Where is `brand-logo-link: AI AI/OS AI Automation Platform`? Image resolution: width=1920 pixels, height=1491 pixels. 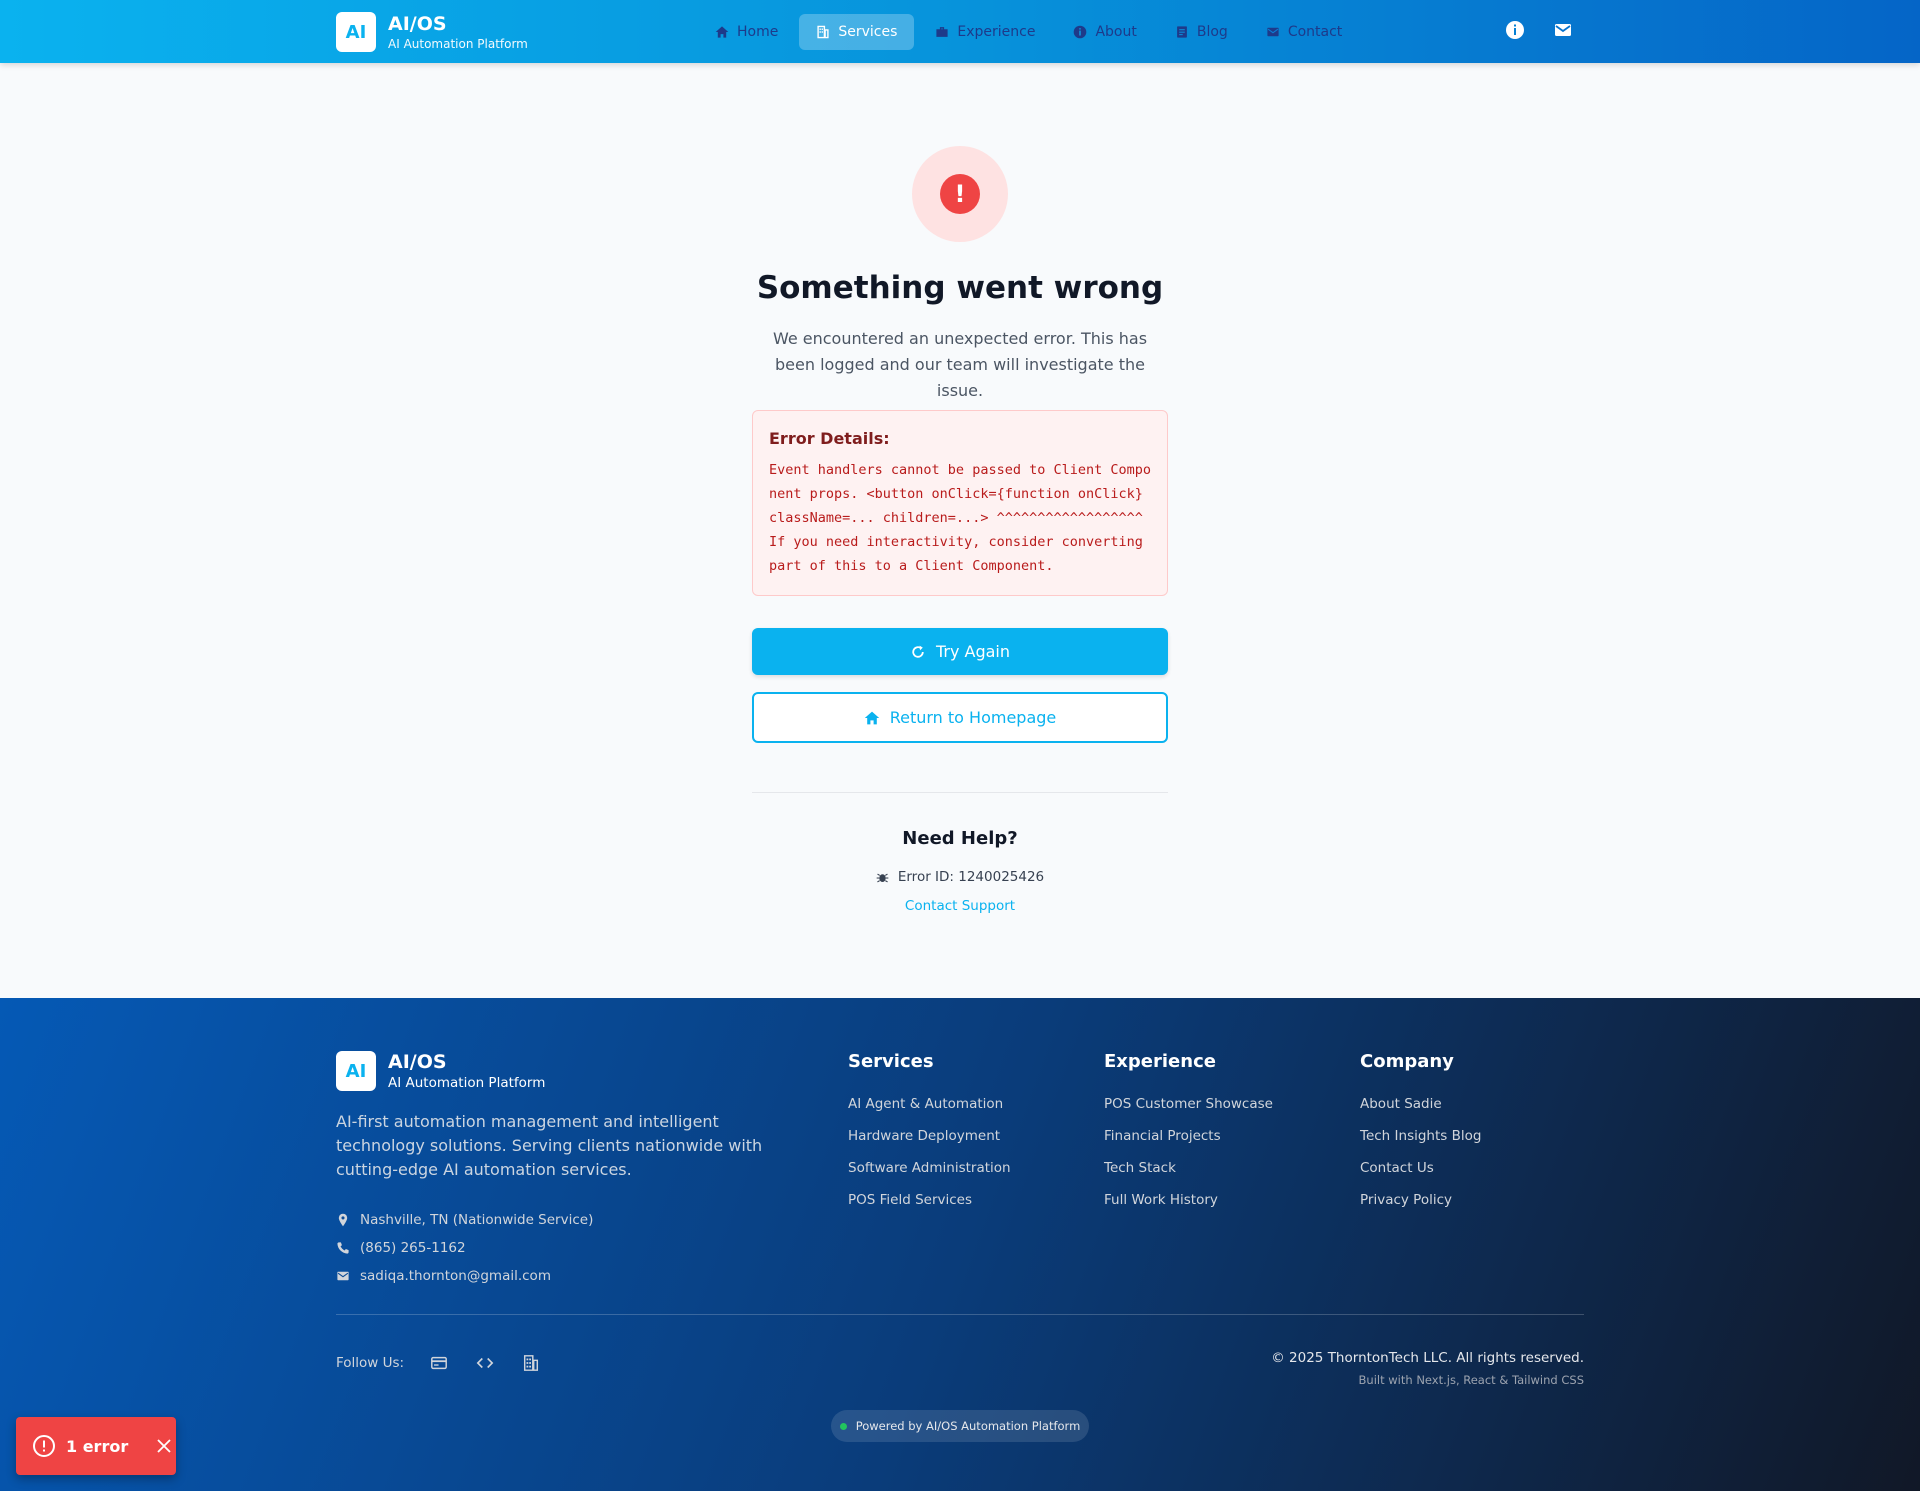 brand-logo-link: AI AI/OS AI Automation Platform is located at coordinates (432, 32).